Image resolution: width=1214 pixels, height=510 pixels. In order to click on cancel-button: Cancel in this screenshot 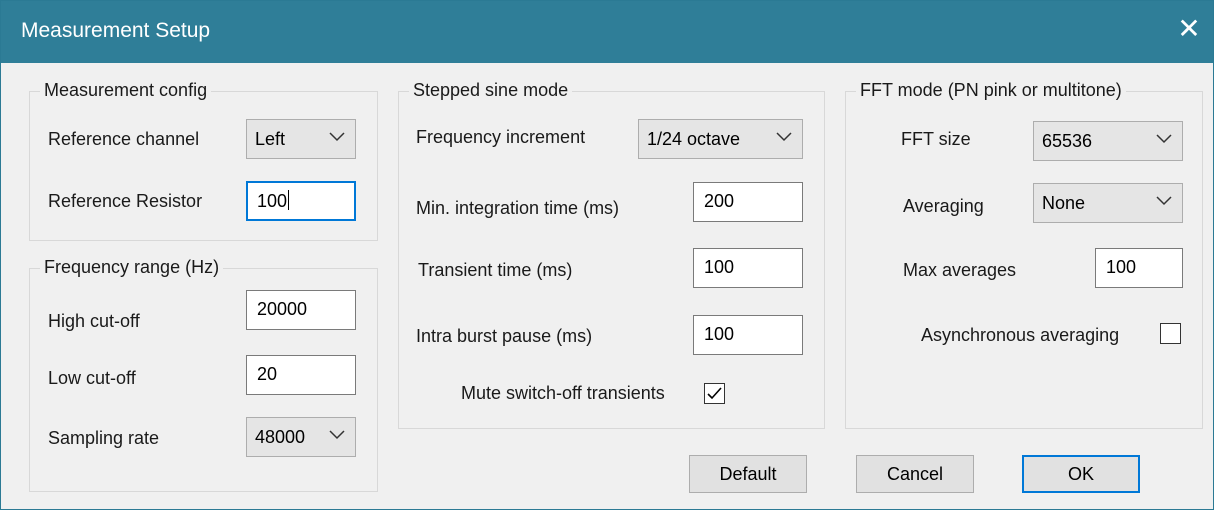, I will do `click(915, 474)`.